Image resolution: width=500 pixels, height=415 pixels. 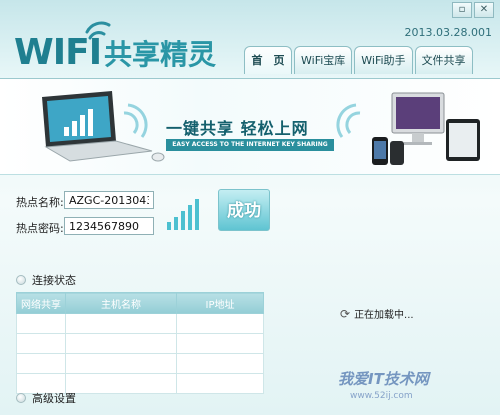 What do you see at coordinates (41, 303) in the screenshot?
I see `column-network-share: 网络共享` at bounding box center [41, 303].